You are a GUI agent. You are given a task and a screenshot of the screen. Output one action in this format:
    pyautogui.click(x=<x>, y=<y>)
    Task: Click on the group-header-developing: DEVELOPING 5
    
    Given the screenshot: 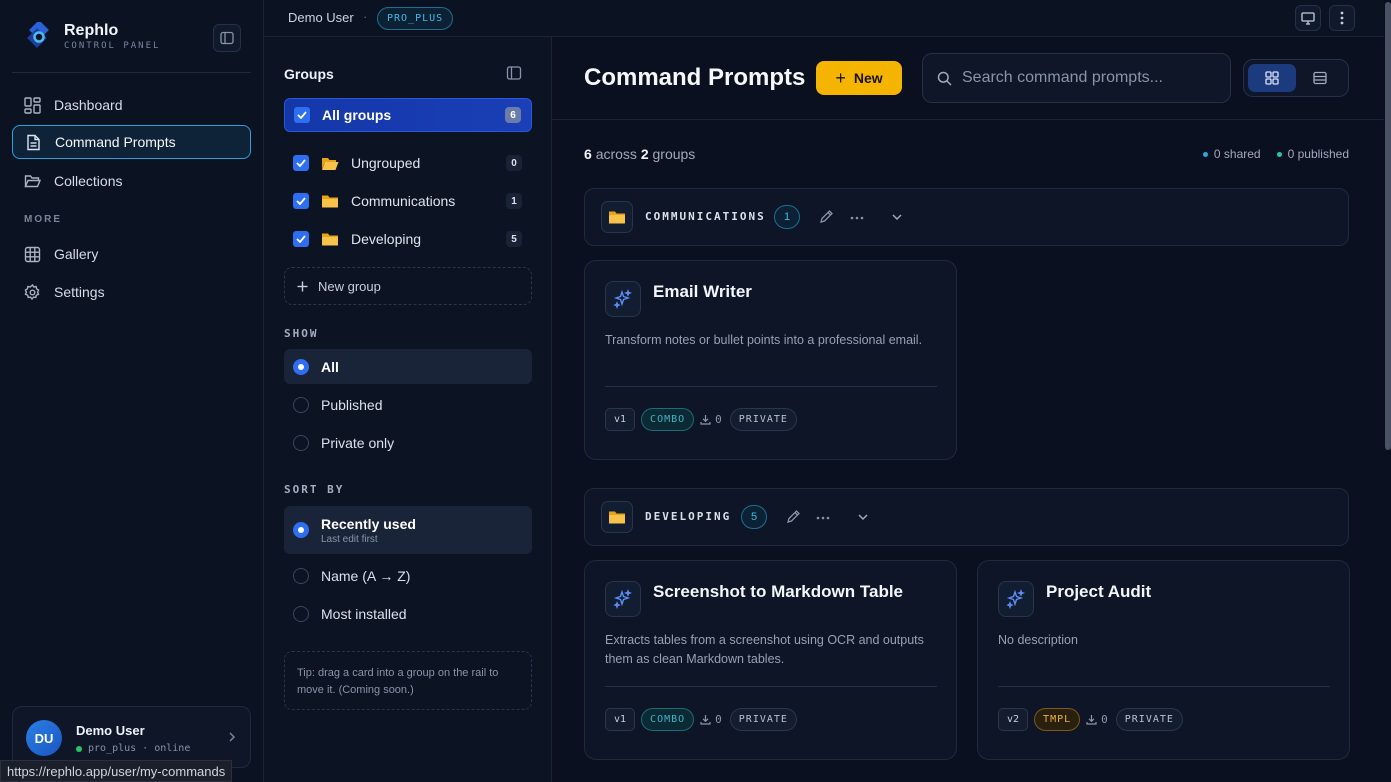 What is the action you would take?
    pyautogui.click(x=966, y=517)
    